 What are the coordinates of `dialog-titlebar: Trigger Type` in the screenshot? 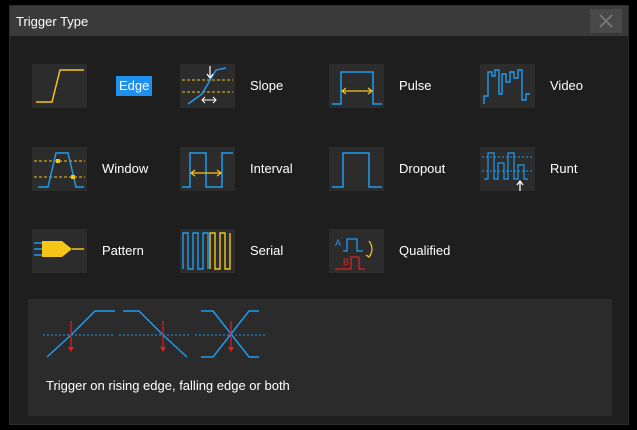 It's located at (319, 21).